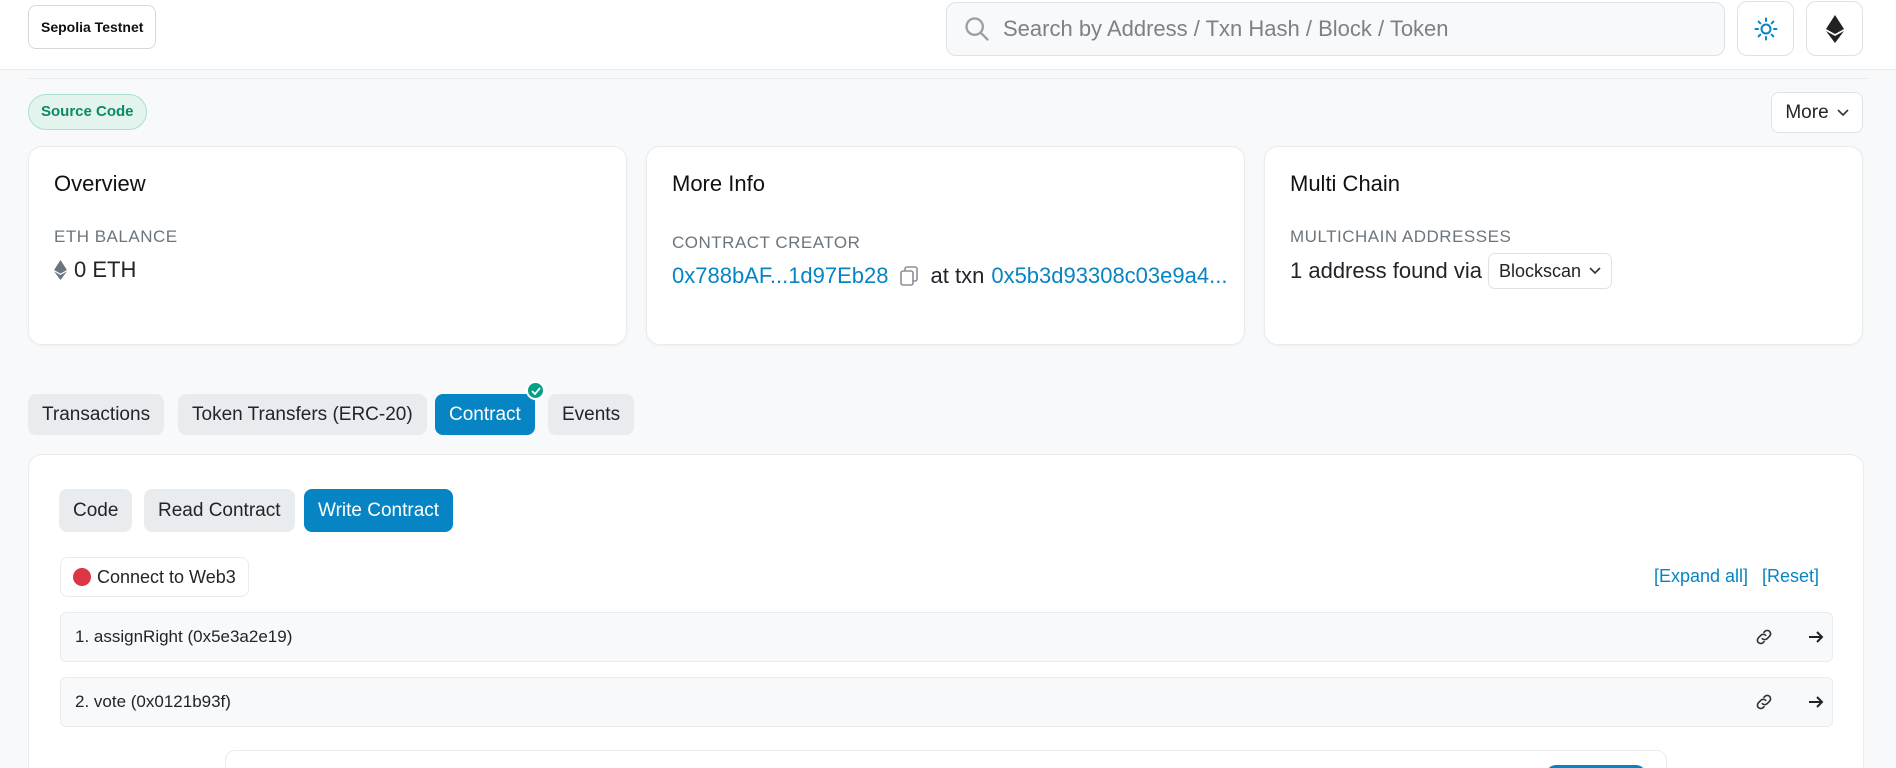 Image resolution: width=1896 pixels, height=768 pixels. What do you see at coordinates (327, 245) in the screenshot?
I see `overview-card: Overview ETH BALANCE 0 ETH` at bounding box center [327, 245].